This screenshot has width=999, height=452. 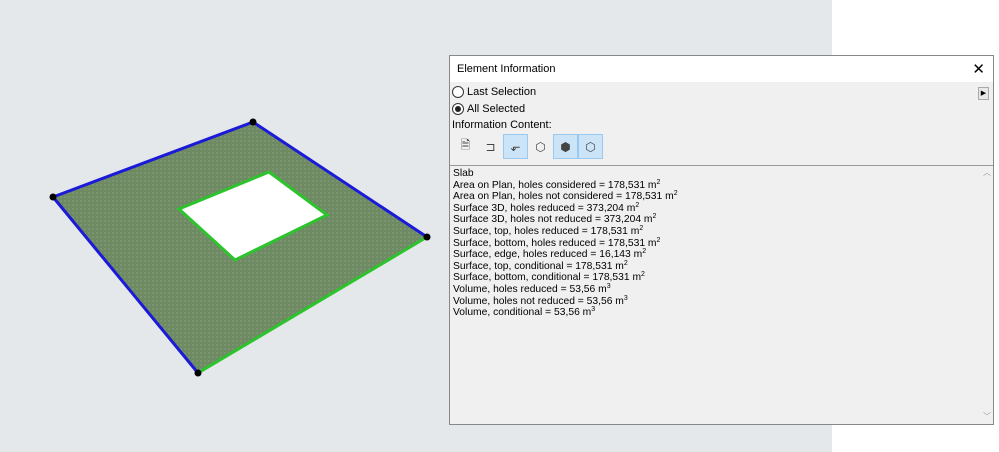 I want to click on radio-last-selection: Last Selection, so click(x=494, y=92).